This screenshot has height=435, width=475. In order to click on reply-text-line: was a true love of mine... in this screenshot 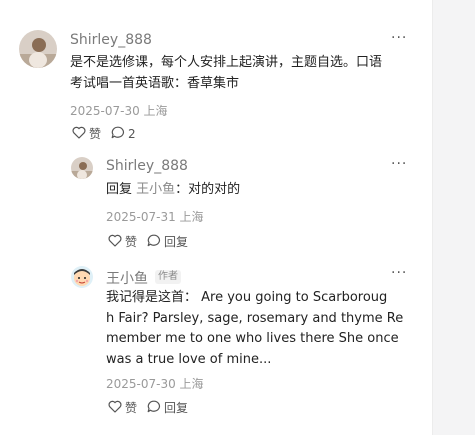, I will do `click(189, 359)`.